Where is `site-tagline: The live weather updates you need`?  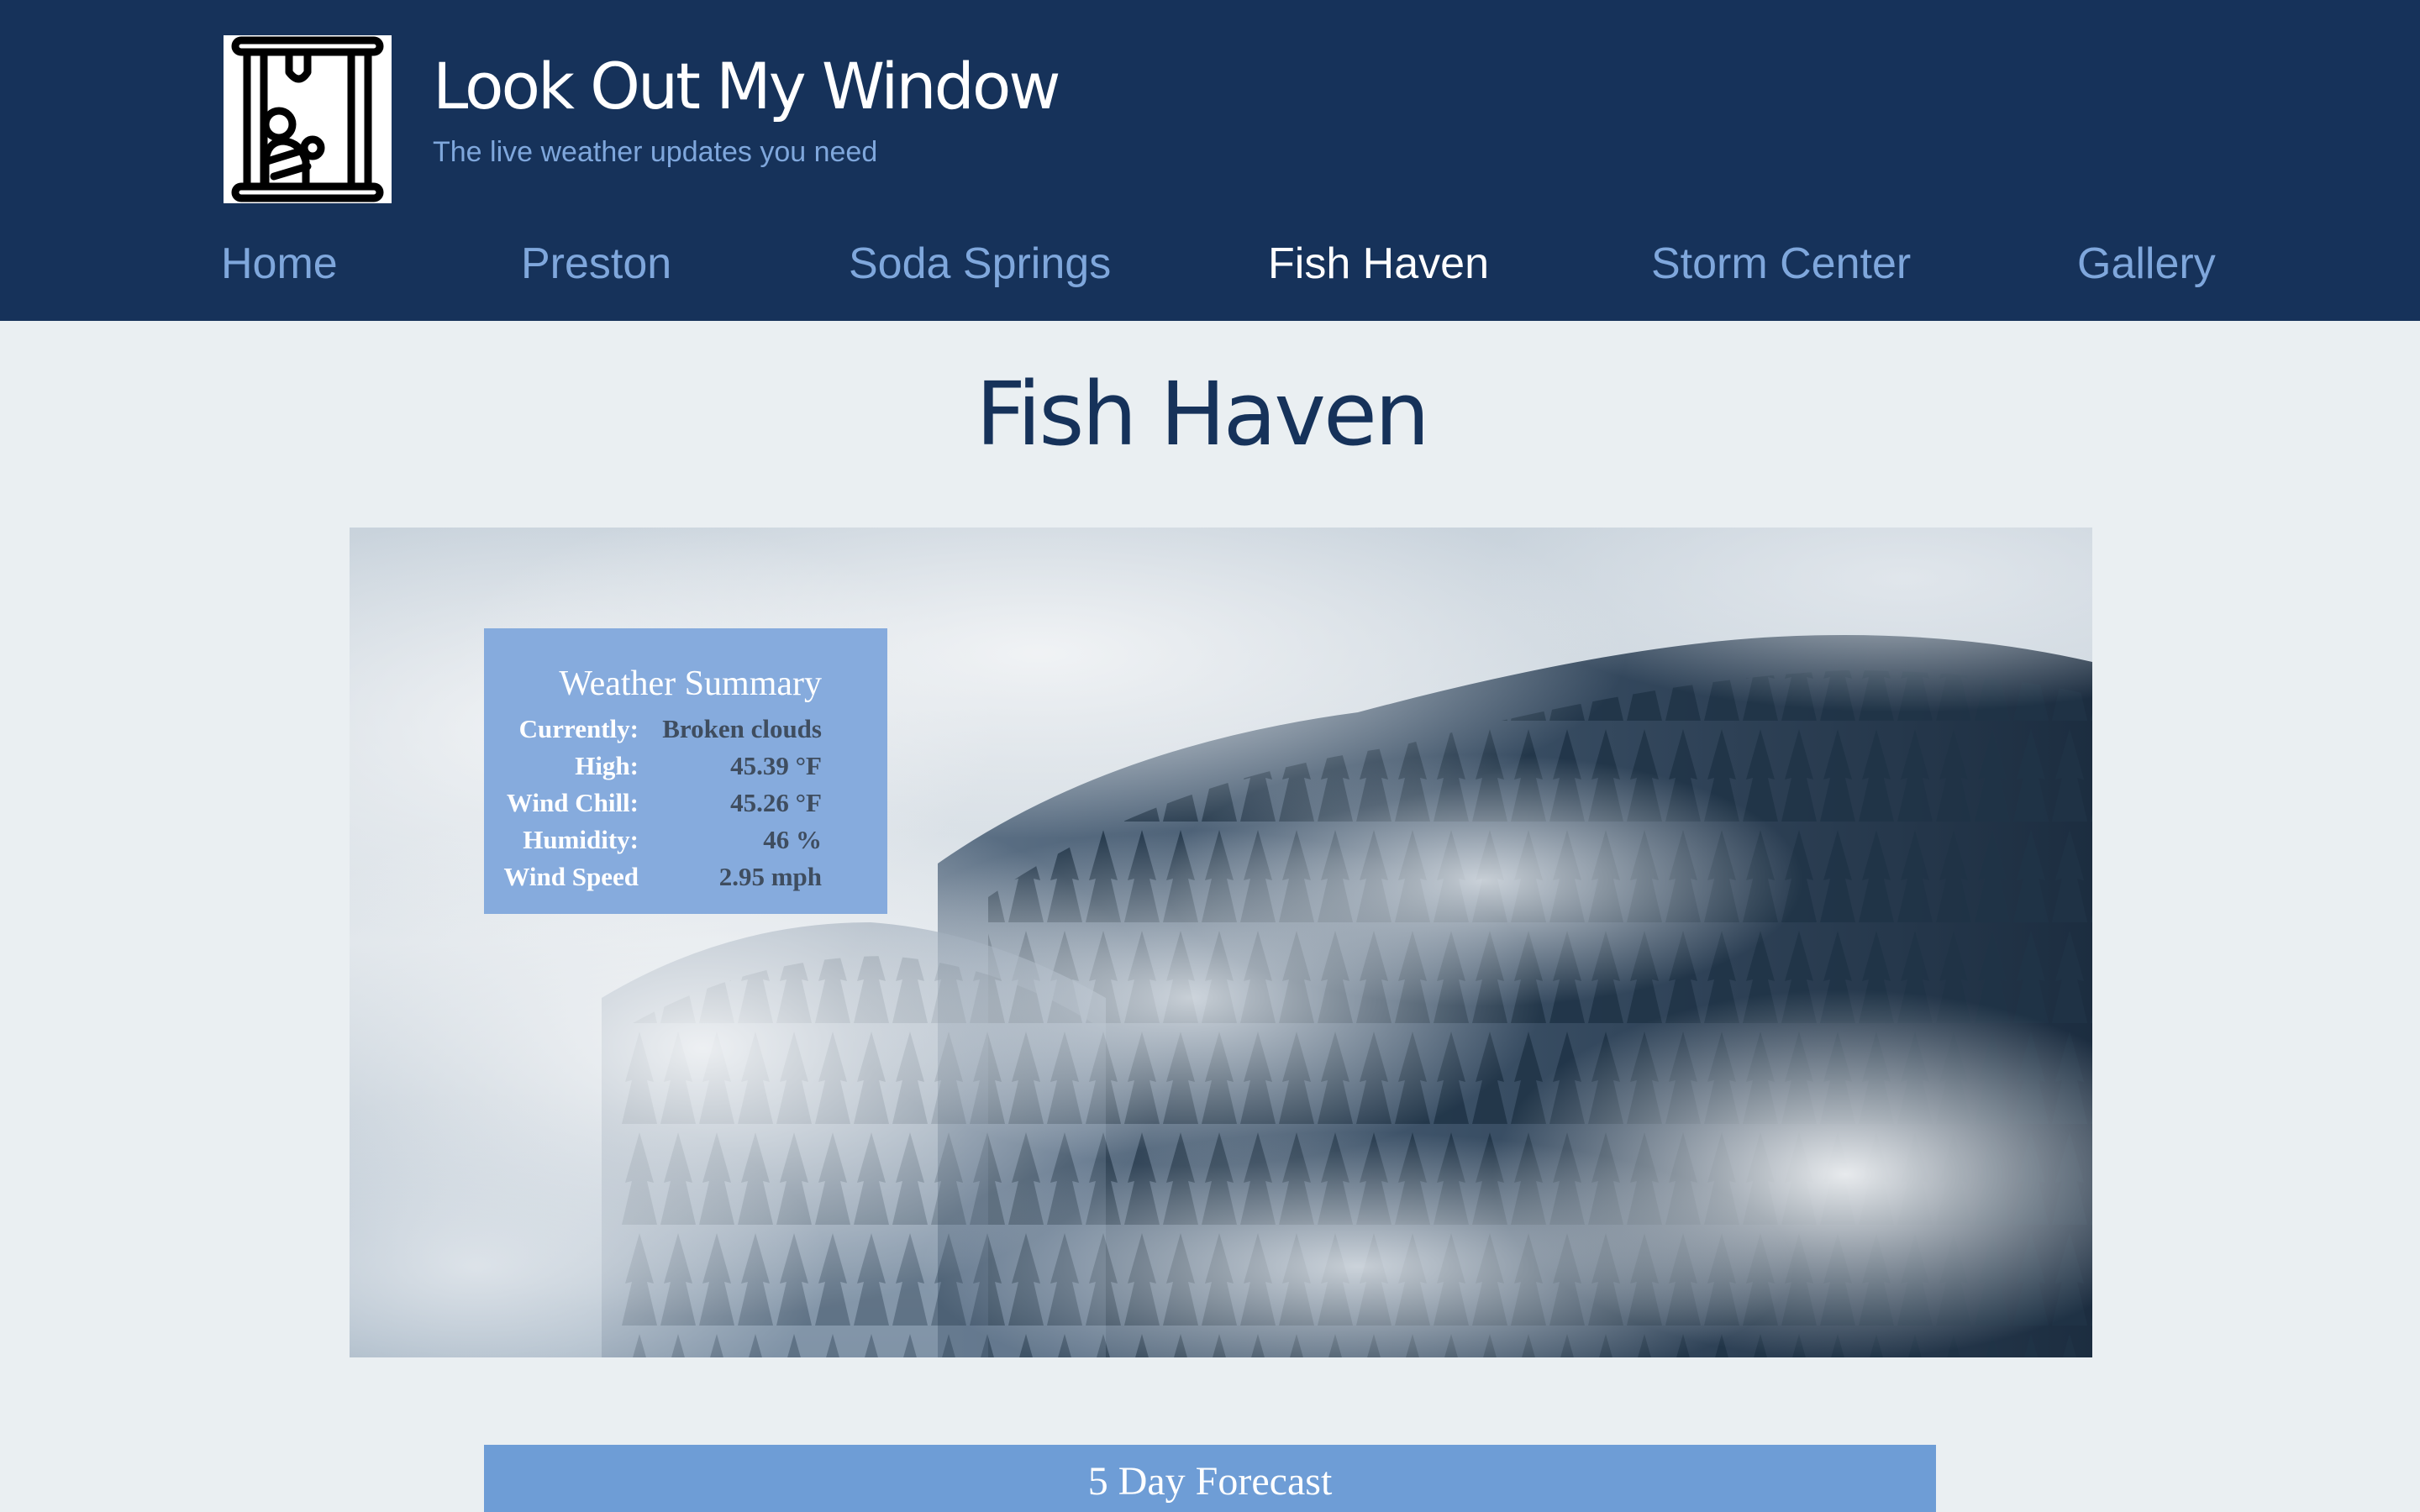 site-tagline: The live weather updates you need is located at coordinates (656, 152).